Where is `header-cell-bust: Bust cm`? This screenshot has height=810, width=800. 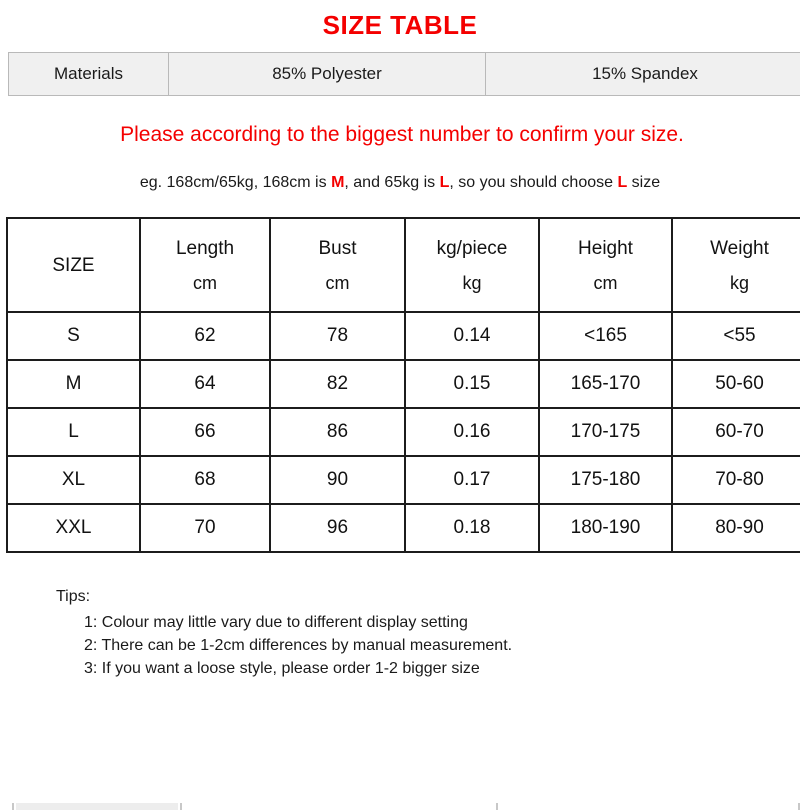 header-cell-bust: Bust cm is located at coordinates (337, 265).